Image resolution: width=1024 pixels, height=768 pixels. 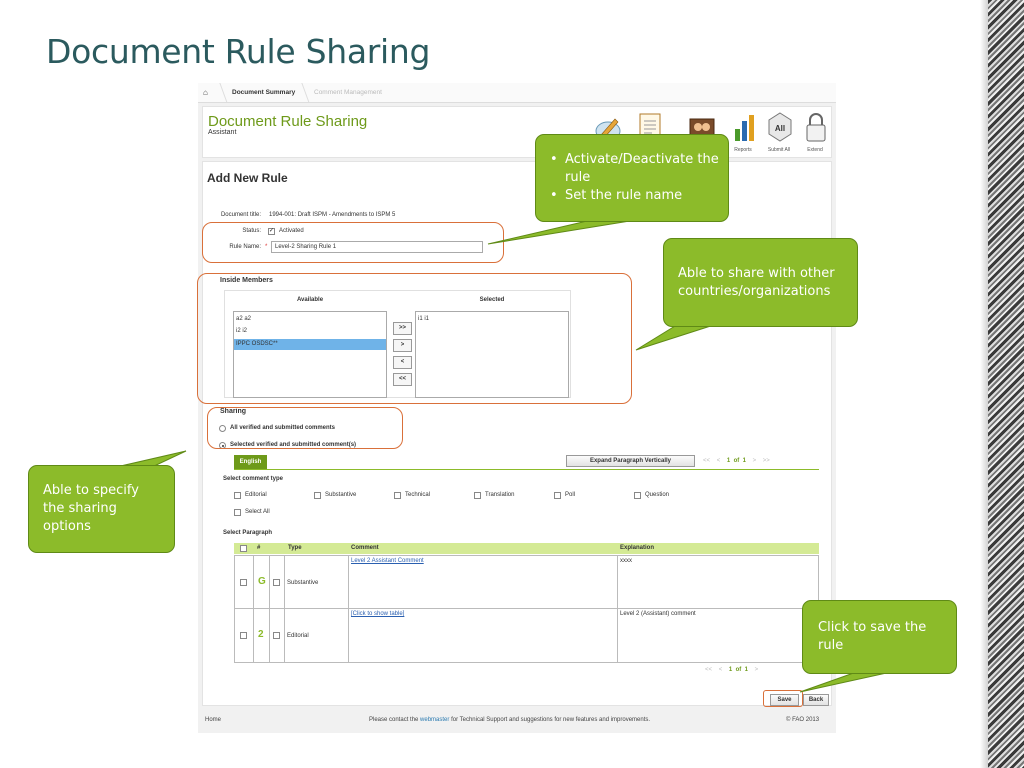 What do you see at coordinates (632, 169) in the screenshot?
I see `callout-activate-item: Activate/Deactivate the rule` at bounding box center [632, 169].